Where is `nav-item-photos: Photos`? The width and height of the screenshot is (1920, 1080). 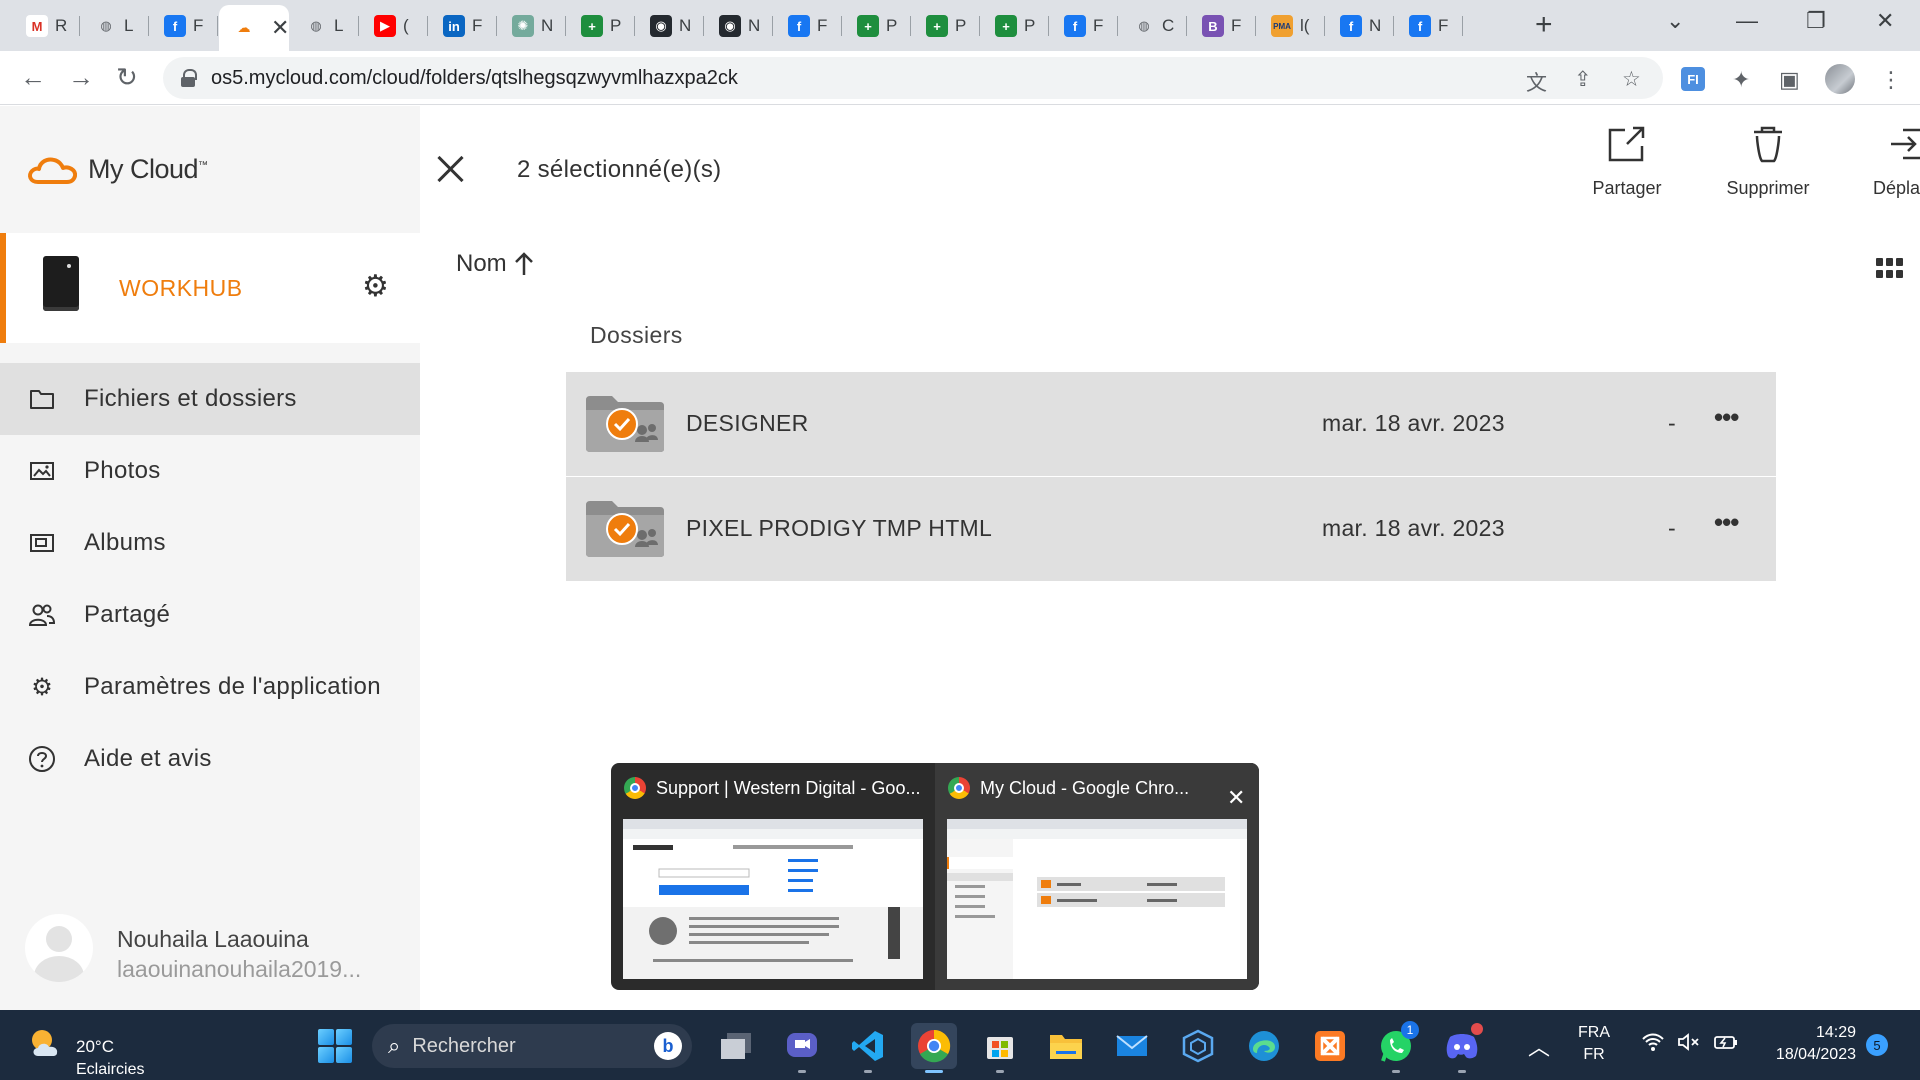
nav-item-photos: Photos is located at coordinates (210, 471).